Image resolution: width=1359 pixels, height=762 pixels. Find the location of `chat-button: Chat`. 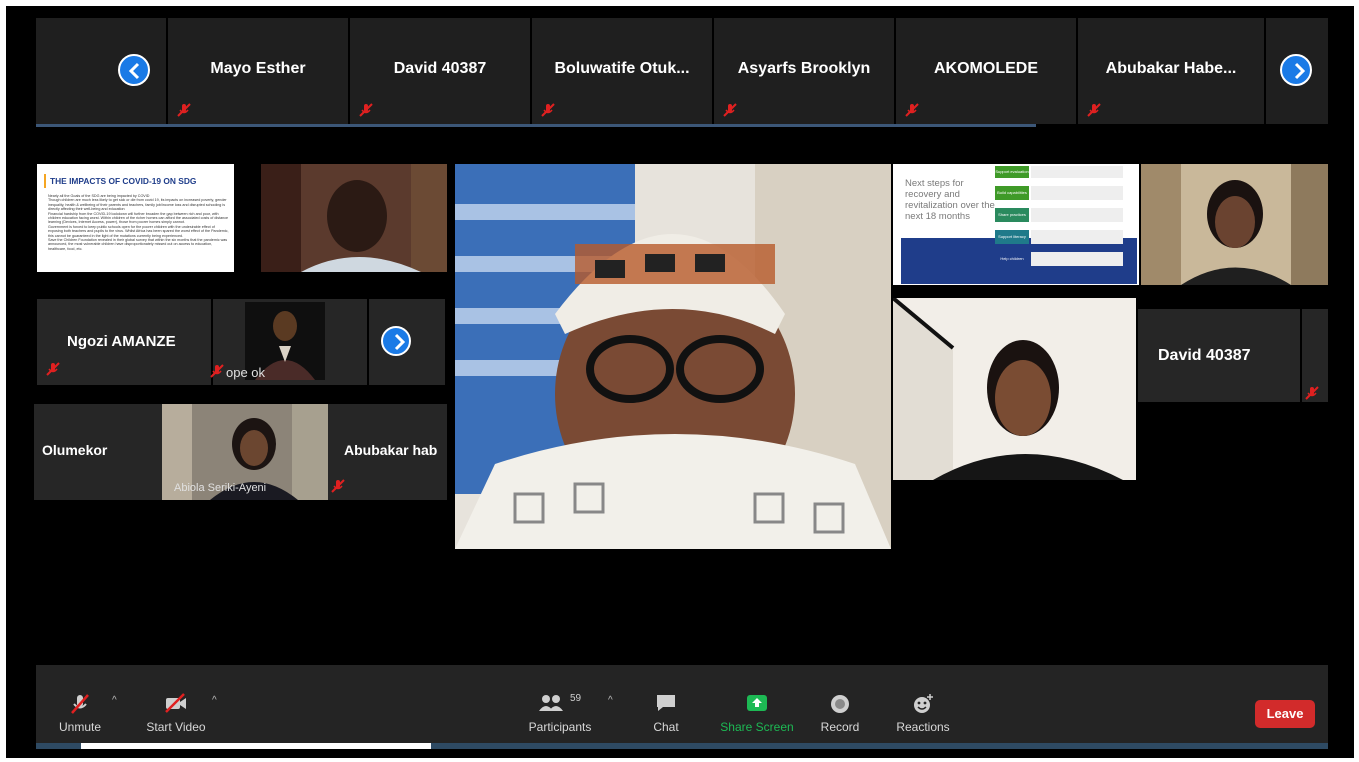

chat-button: Chat is located at coordinates (666, 707).